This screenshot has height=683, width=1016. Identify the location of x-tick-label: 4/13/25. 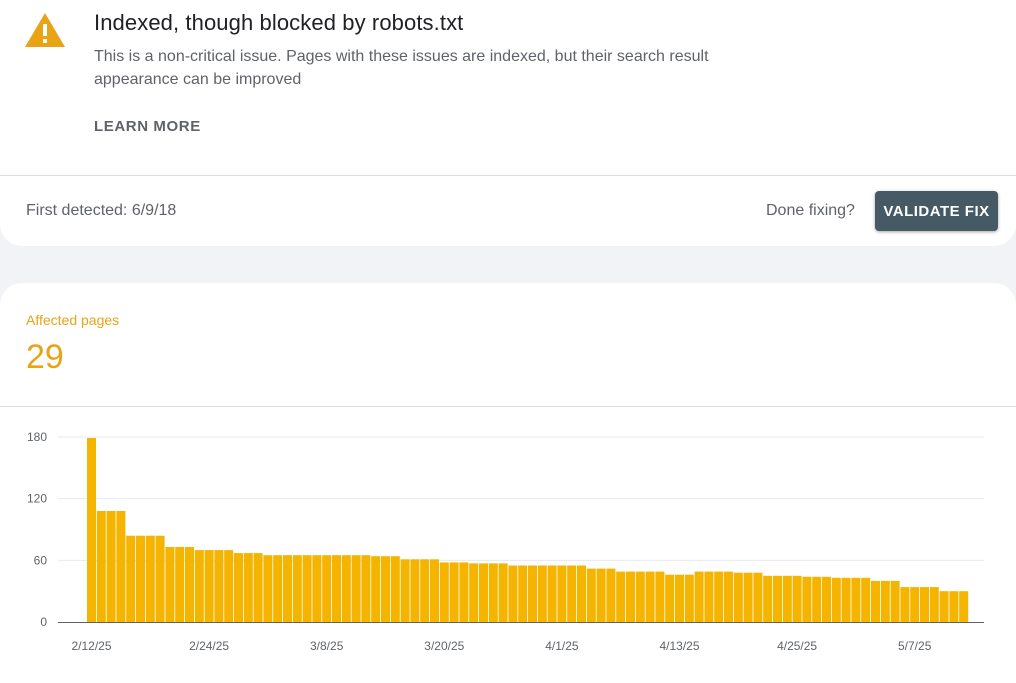
(679, 646).